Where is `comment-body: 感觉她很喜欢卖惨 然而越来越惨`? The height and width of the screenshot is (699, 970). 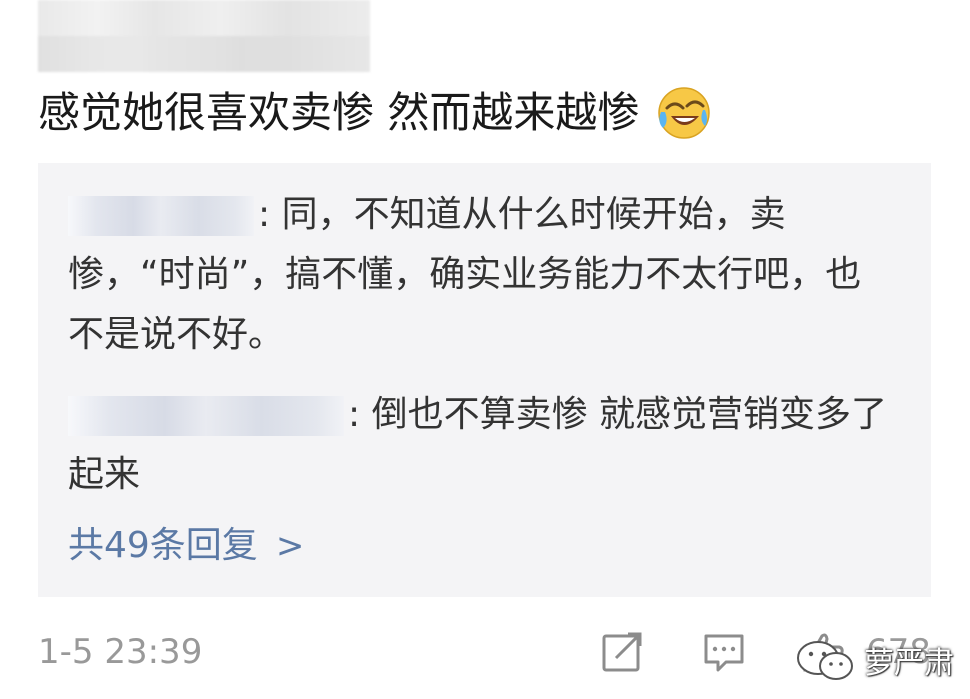
comment-body: 感觉她很喜欢卖惨 然而越来越惨 is located at coordinates (374, 113).